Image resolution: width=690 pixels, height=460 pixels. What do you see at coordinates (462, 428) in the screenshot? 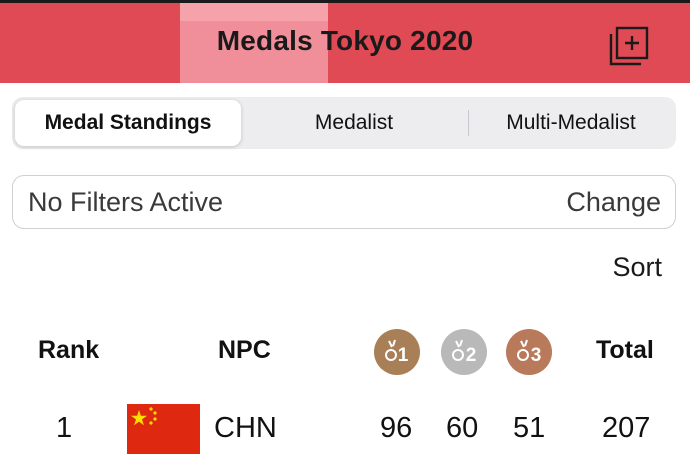
I see `row-silver-count: 60` at bounding box center [462, 428].